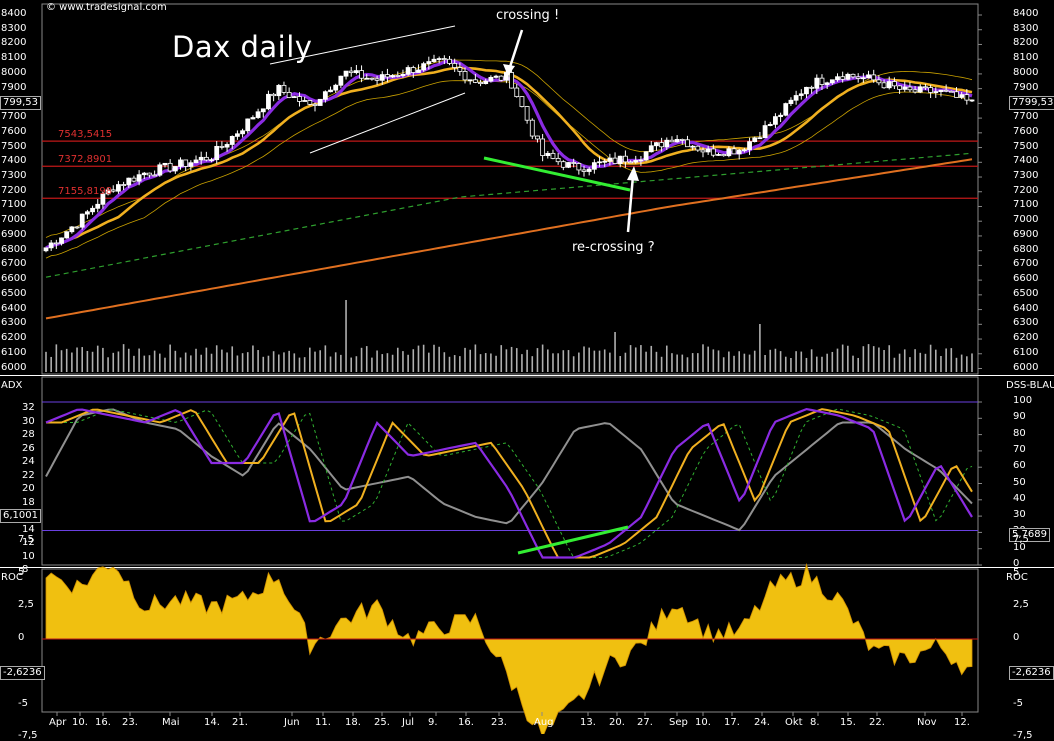  I want to click on price-tick-left: 6800, so click(14, 249).